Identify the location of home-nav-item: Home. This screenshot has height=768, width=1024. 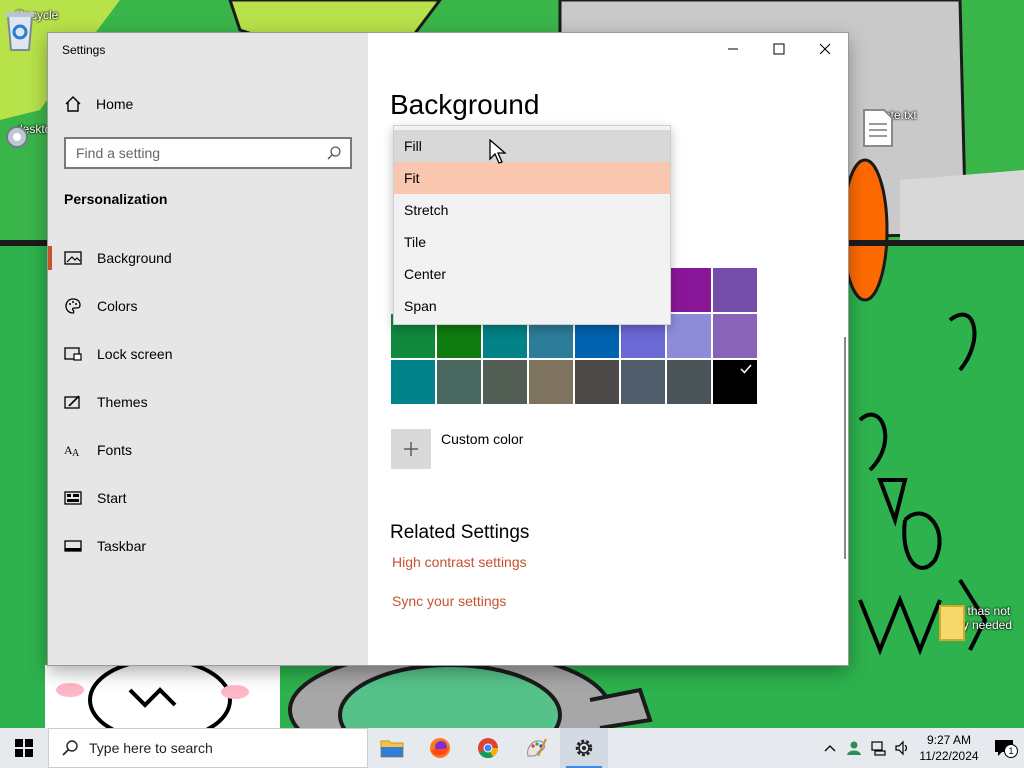
(98, 104).